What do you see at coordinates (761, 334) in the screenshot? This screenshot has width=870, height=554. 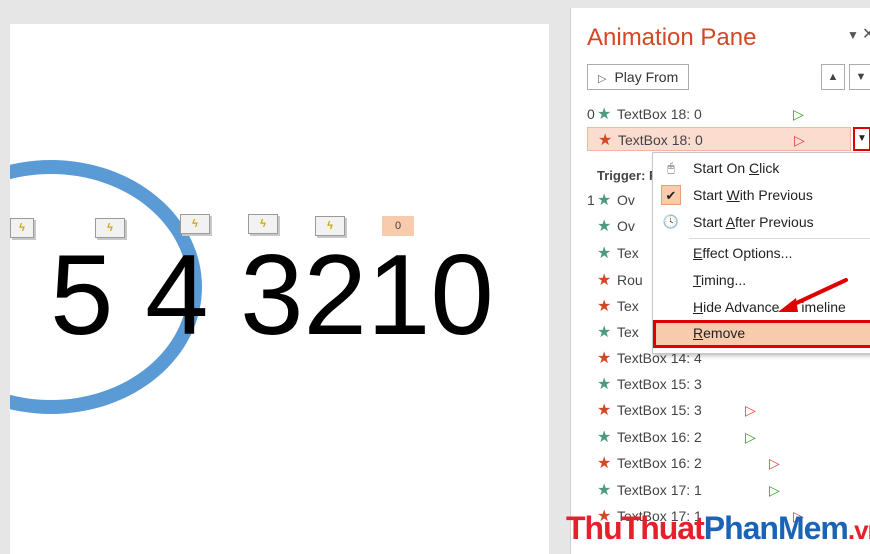 I see `menu-remove: Remove` at bounding box center [761, 334].